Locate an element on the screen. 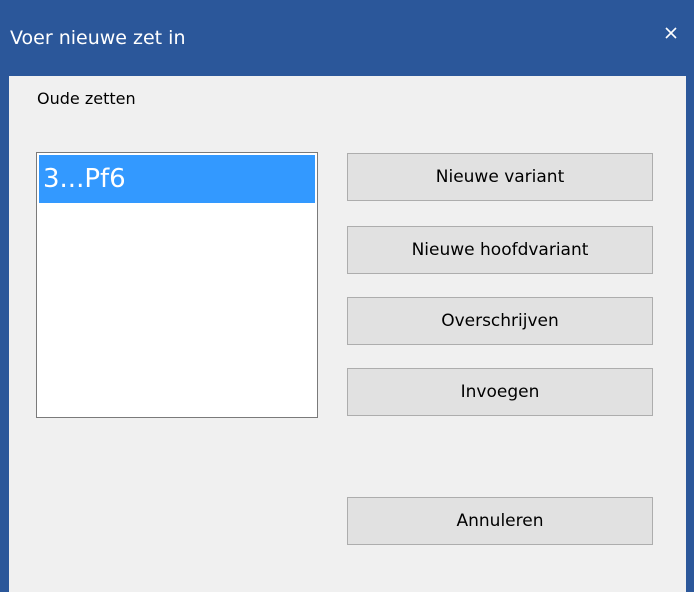  list-item: 3...Pf6 is located at coordinates (177, 179).